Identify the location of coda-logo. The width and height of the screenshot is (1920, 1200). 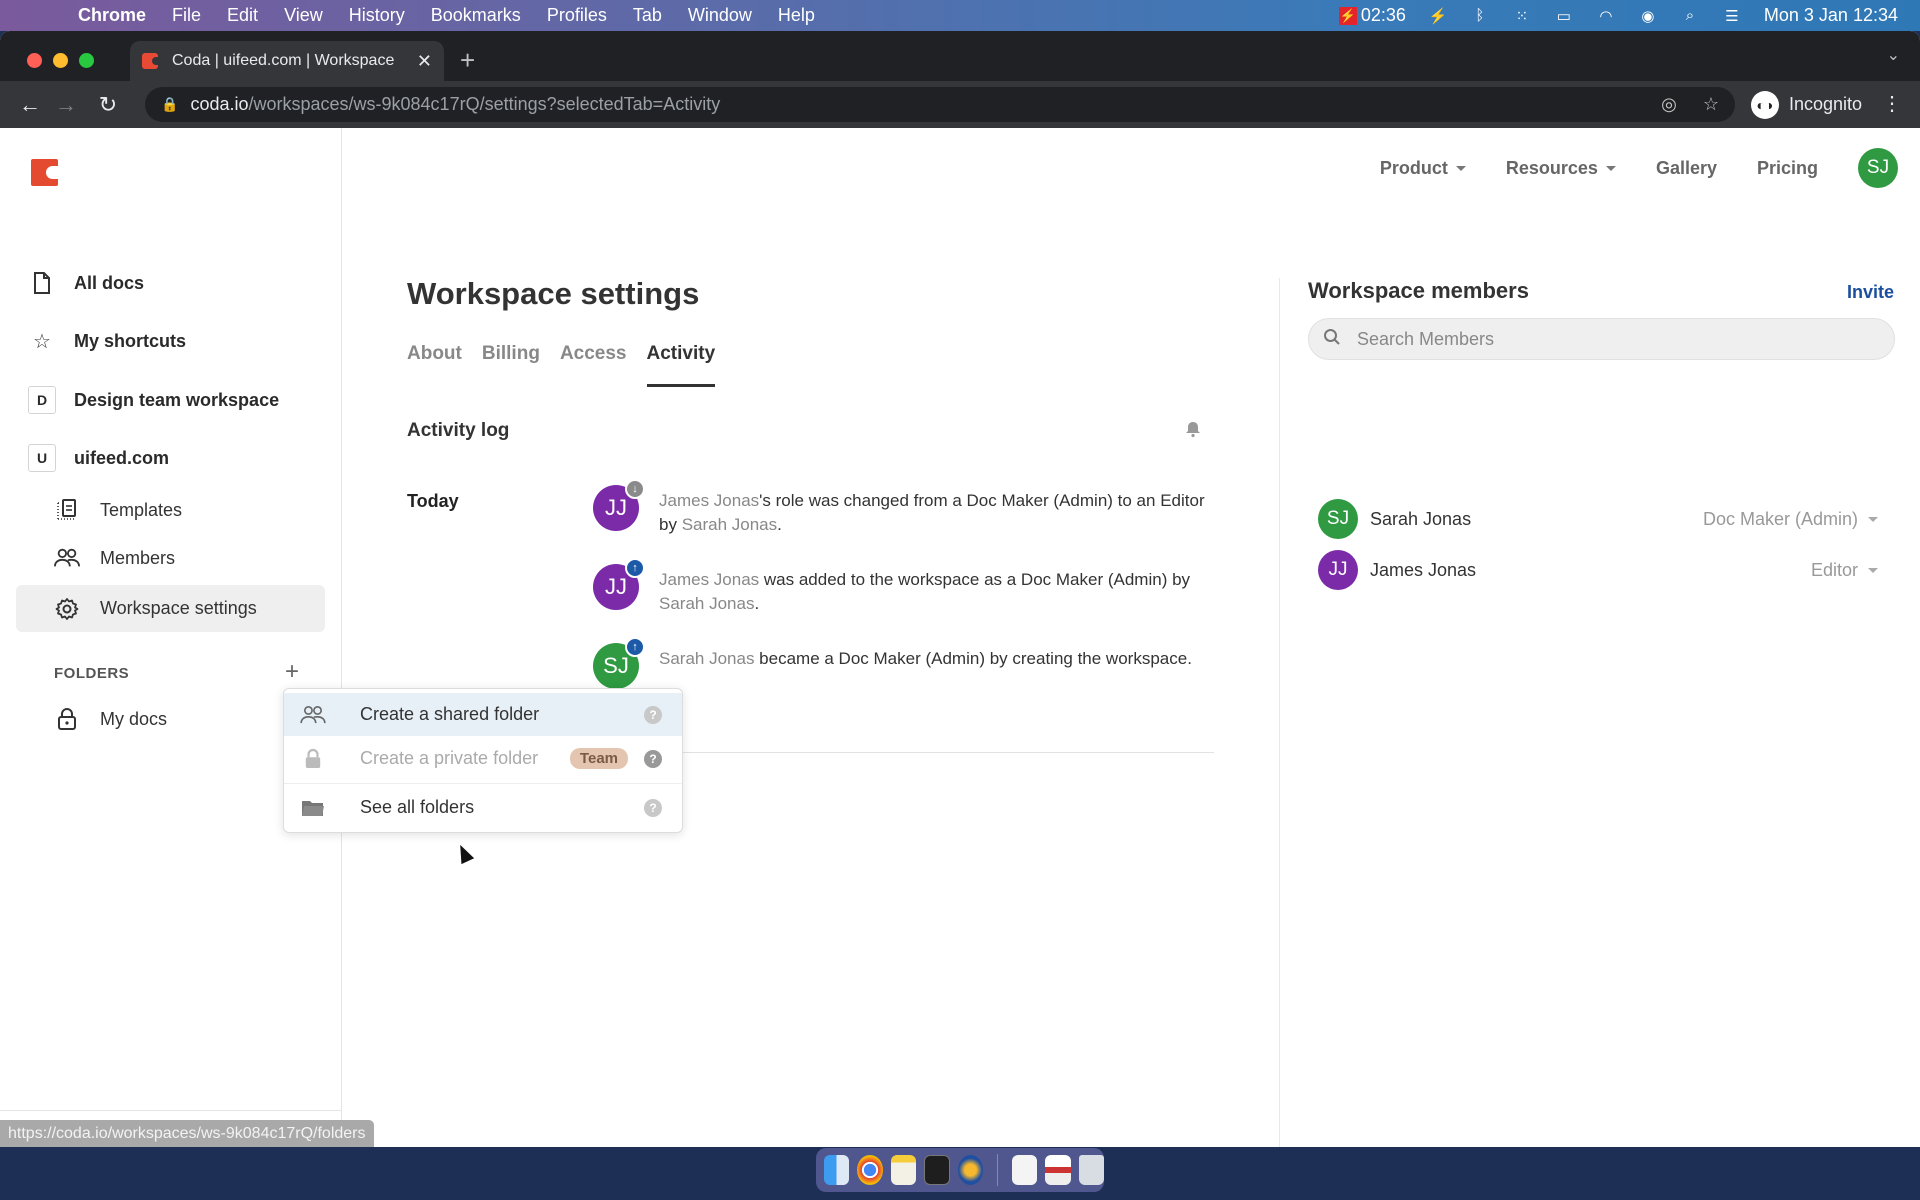
(44, 172).